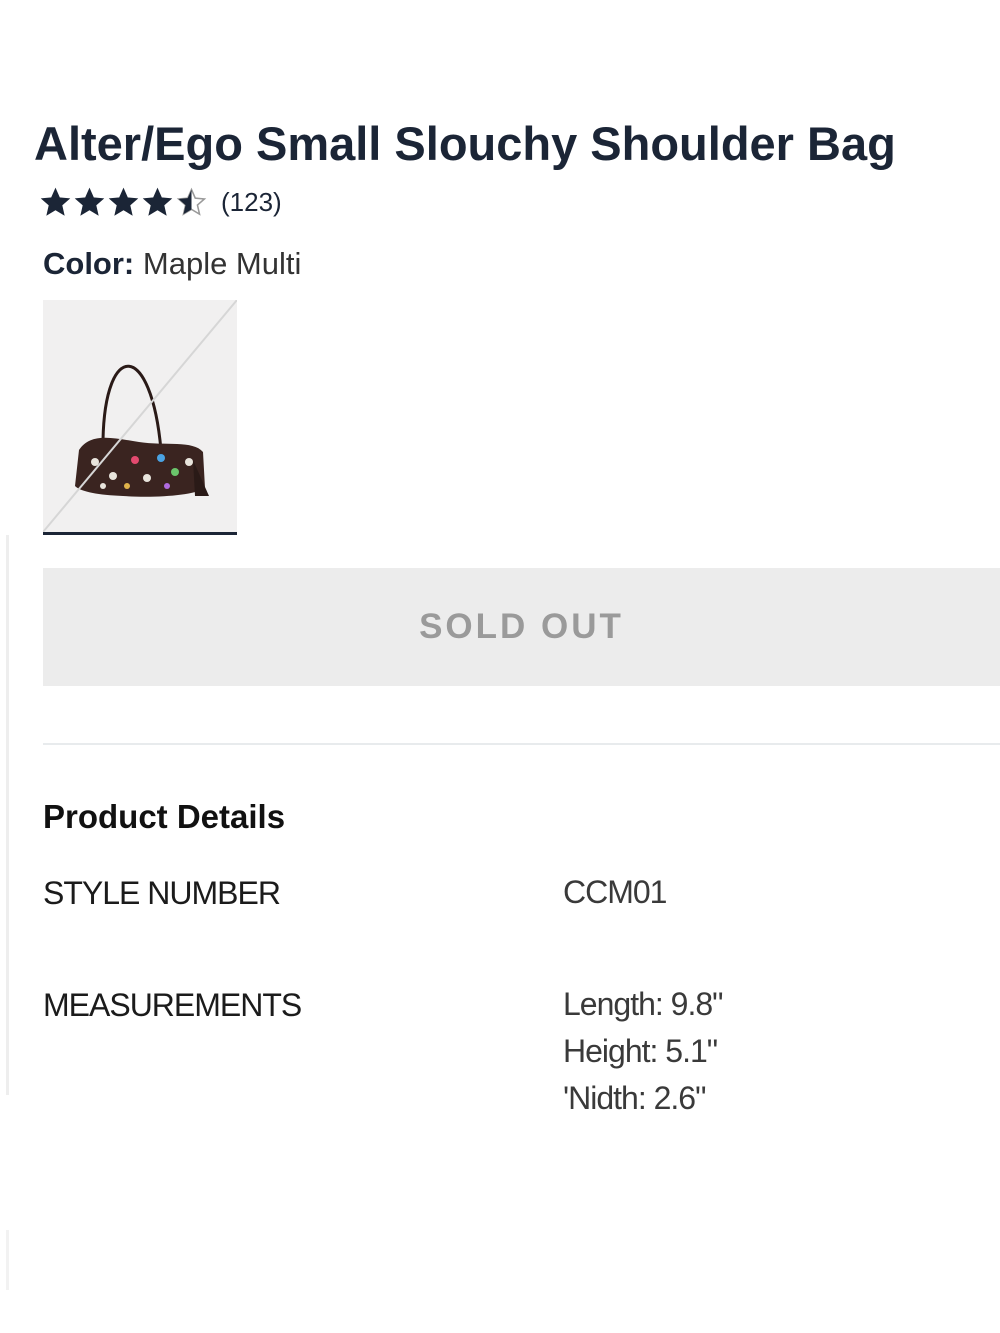  What do you see at coordinates (172, 1005) in the screenshot?
I see `measurements-label: MEASUREMENTS` at bounding box center [172, 1005].